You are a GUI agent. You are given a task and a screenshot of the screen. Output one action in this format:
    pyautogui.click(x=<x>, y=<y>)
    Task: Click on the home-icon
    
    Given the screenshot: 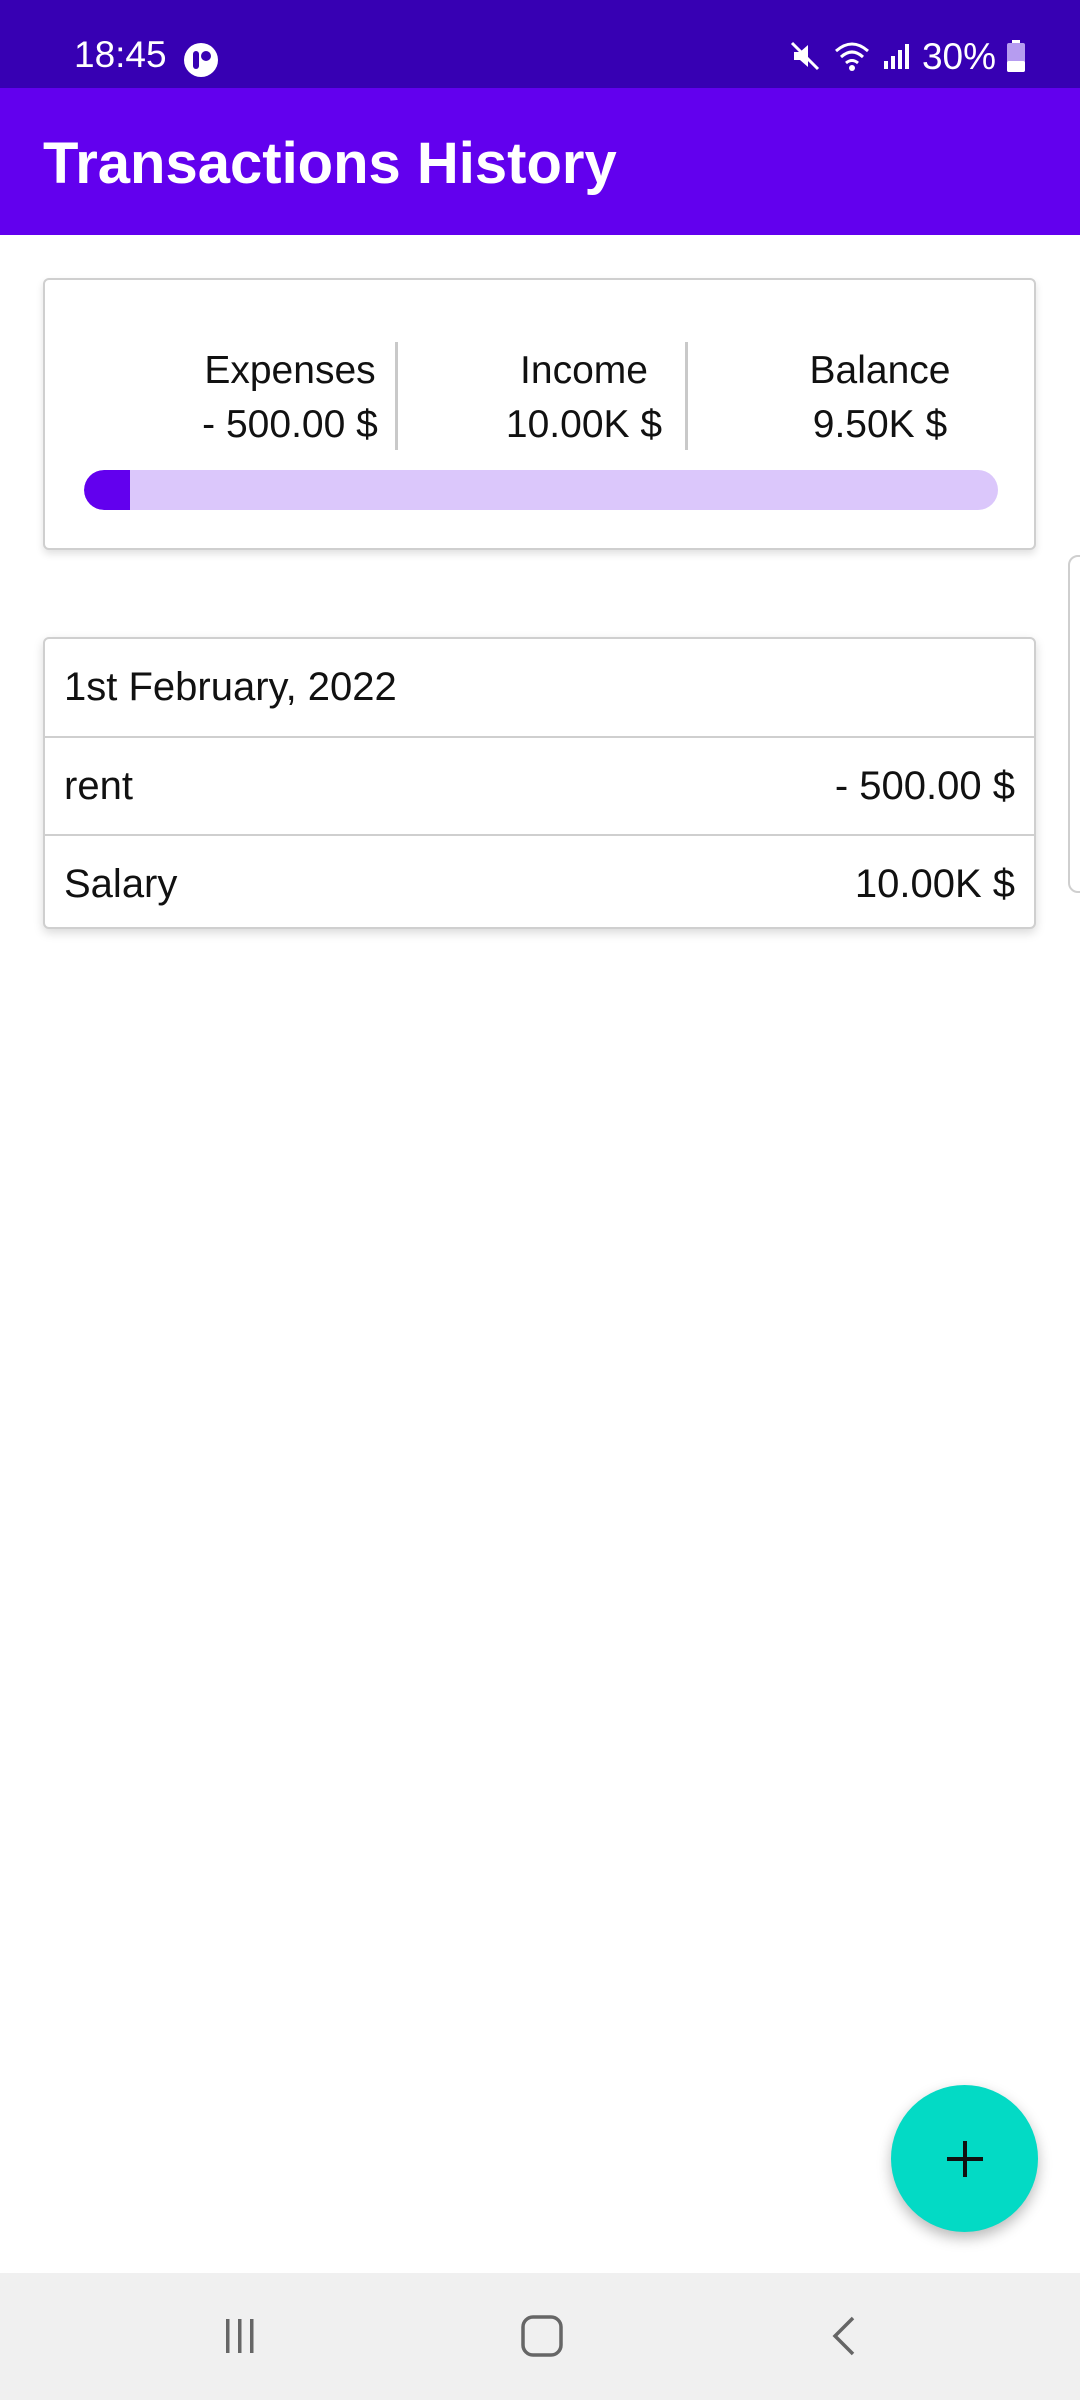 What is the action you would take?
    pyautogui.click(x=542, y=2336)
    